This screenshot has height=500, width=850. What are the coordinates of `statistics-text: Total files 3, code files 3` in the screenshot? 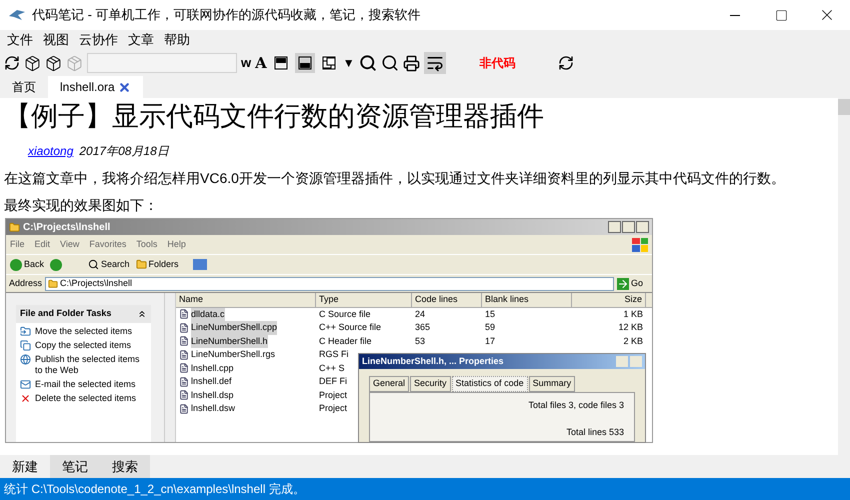 It's located at (576, 405).